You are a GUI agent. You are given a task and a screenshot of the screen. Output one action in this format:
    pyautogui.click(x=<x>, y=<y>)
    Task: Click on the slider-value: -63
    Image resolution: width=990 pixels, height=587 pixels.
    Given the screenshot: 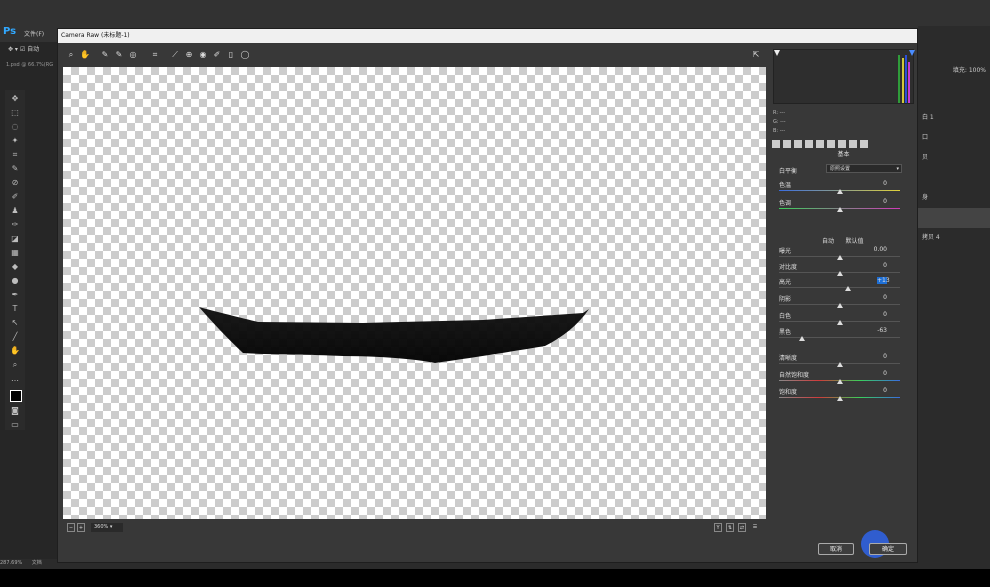 What is the action you would take?
    pyautogui.click(x=872, y=330)
    